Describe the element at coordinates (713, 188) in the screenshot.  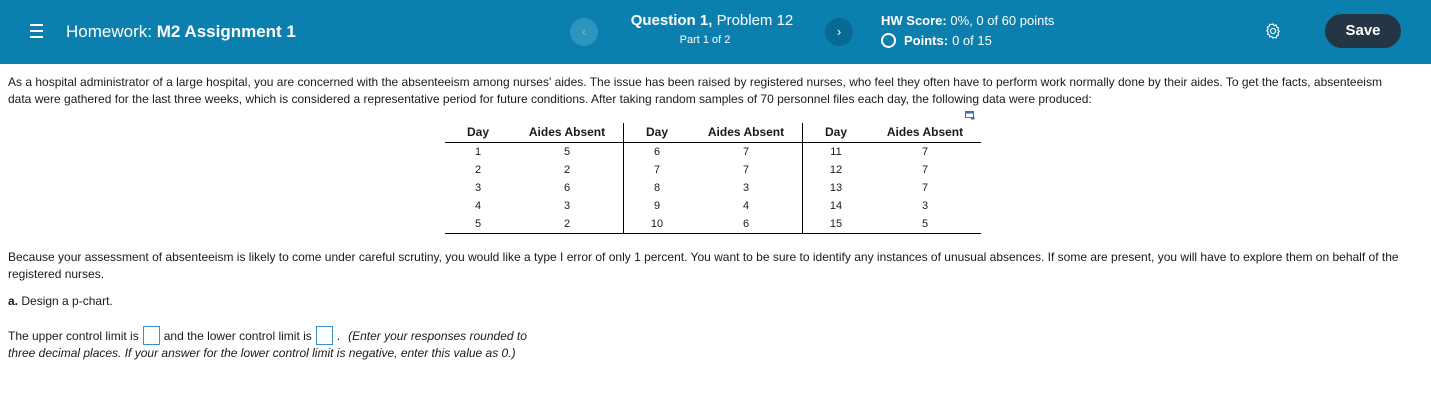
I see `table-row: 3 6 8 3 13 7` at that location.